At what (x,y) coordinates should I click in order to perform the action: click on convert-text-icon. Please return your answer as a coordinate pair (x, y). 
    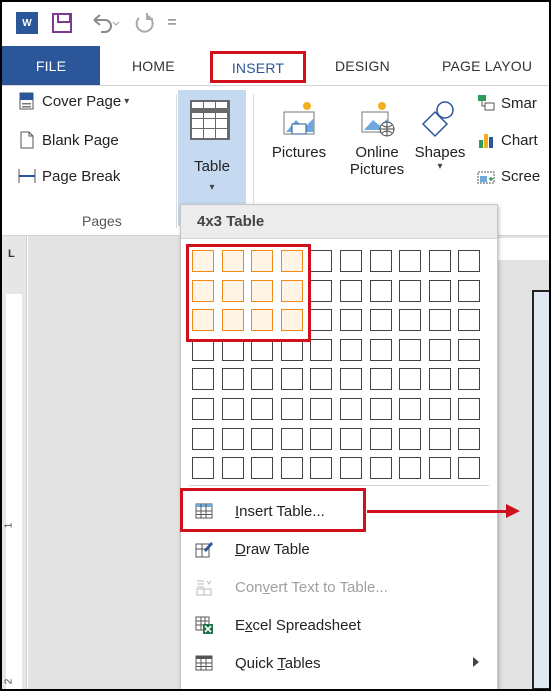
    Looking at the image, I should click on (204, 587).